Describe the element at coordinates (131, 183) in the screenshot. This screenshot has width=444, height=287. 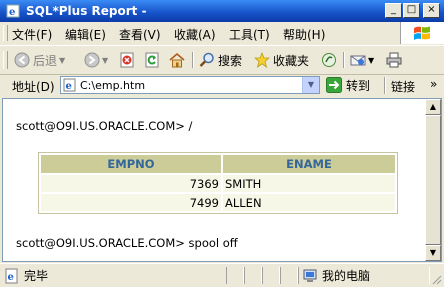
I see `table-cell: 7369` at that location.